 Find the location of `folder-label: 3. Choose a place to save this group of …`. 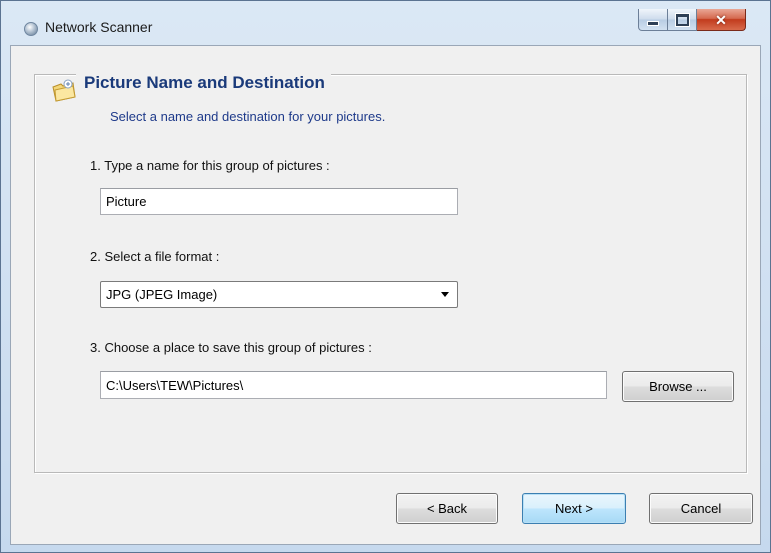

folder-label: 3. Choose a place to save this group of … is located at coordinates (231, 347).